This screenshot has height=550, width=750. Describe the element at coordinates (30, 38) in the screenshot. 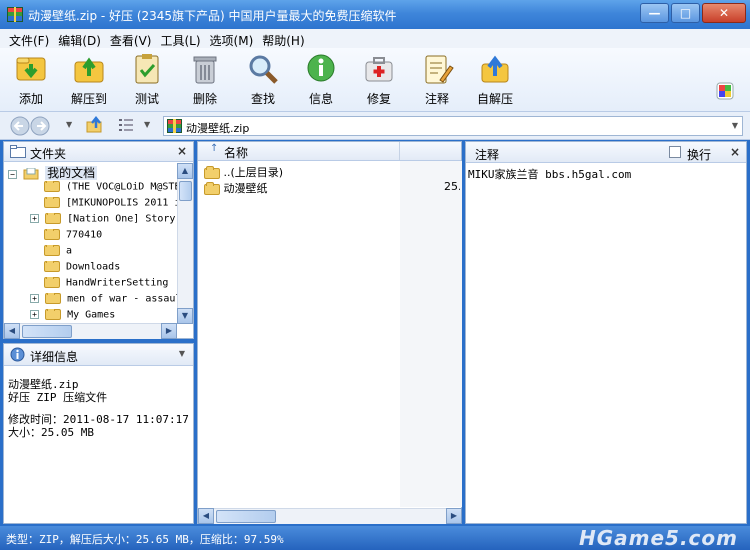

I see `menu-file: 文件(F)` at that location.